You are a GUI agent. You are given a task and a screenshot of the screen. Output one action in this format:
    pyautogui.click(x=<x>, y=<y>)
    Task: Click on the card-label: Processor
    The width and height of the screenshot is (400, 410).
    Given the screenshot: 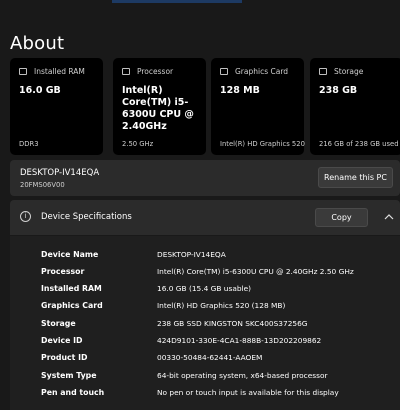 What is the action you would take?
    pyautogui.click(x=155, y=71)
    